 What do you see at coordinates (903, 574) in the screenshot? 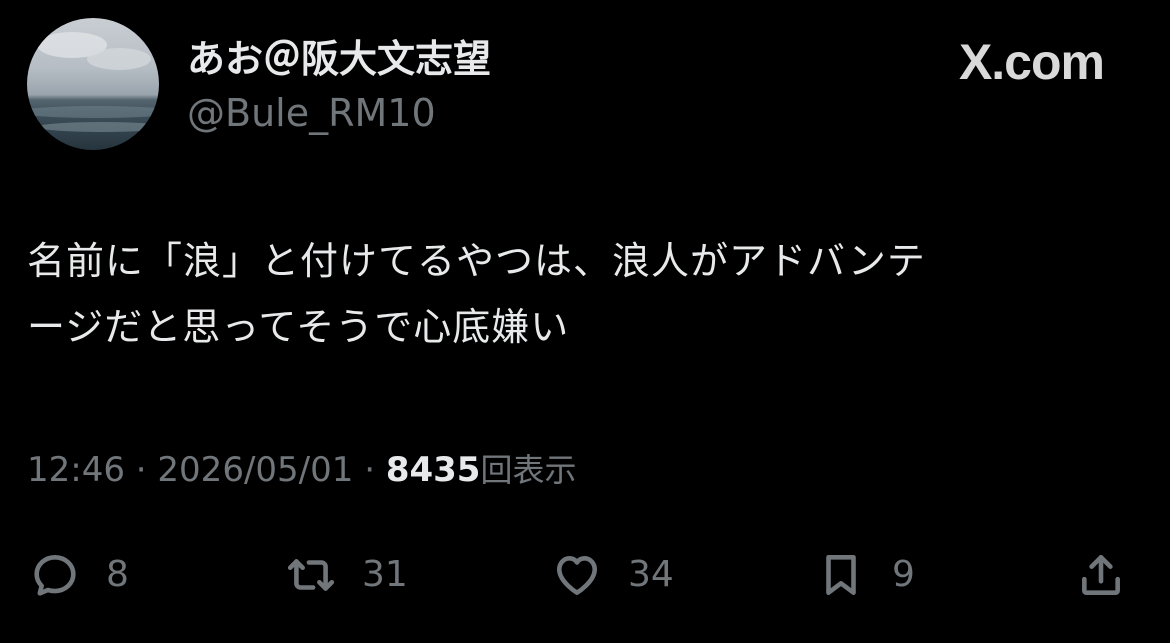
I see `bookmark-count: 9` at bounding box center [903, 574].